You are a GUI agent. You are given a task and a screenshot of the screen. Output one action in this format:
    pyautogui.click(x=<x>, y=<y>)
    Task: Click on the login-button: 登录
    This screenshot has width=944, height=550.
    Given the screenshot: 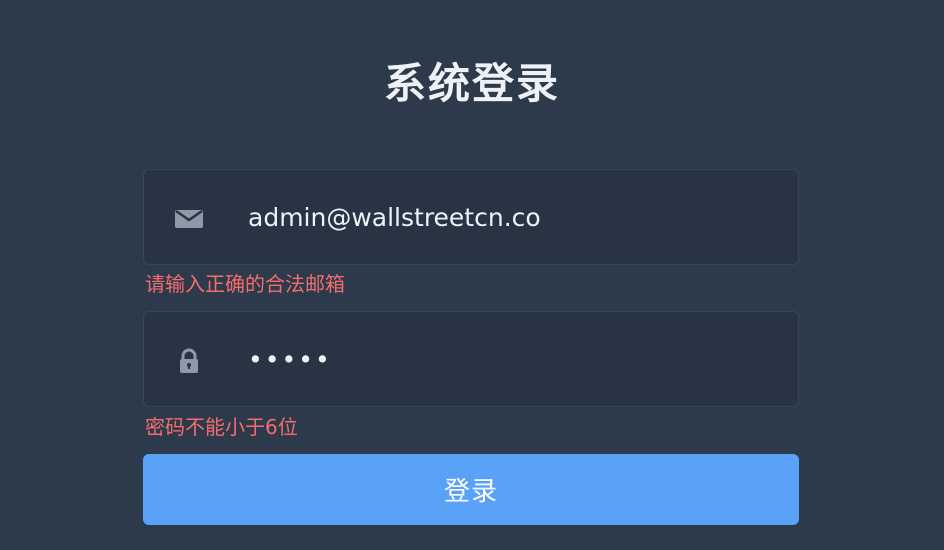 What is the action you would take?
    pyautogui.click(x=471, y=489)
    